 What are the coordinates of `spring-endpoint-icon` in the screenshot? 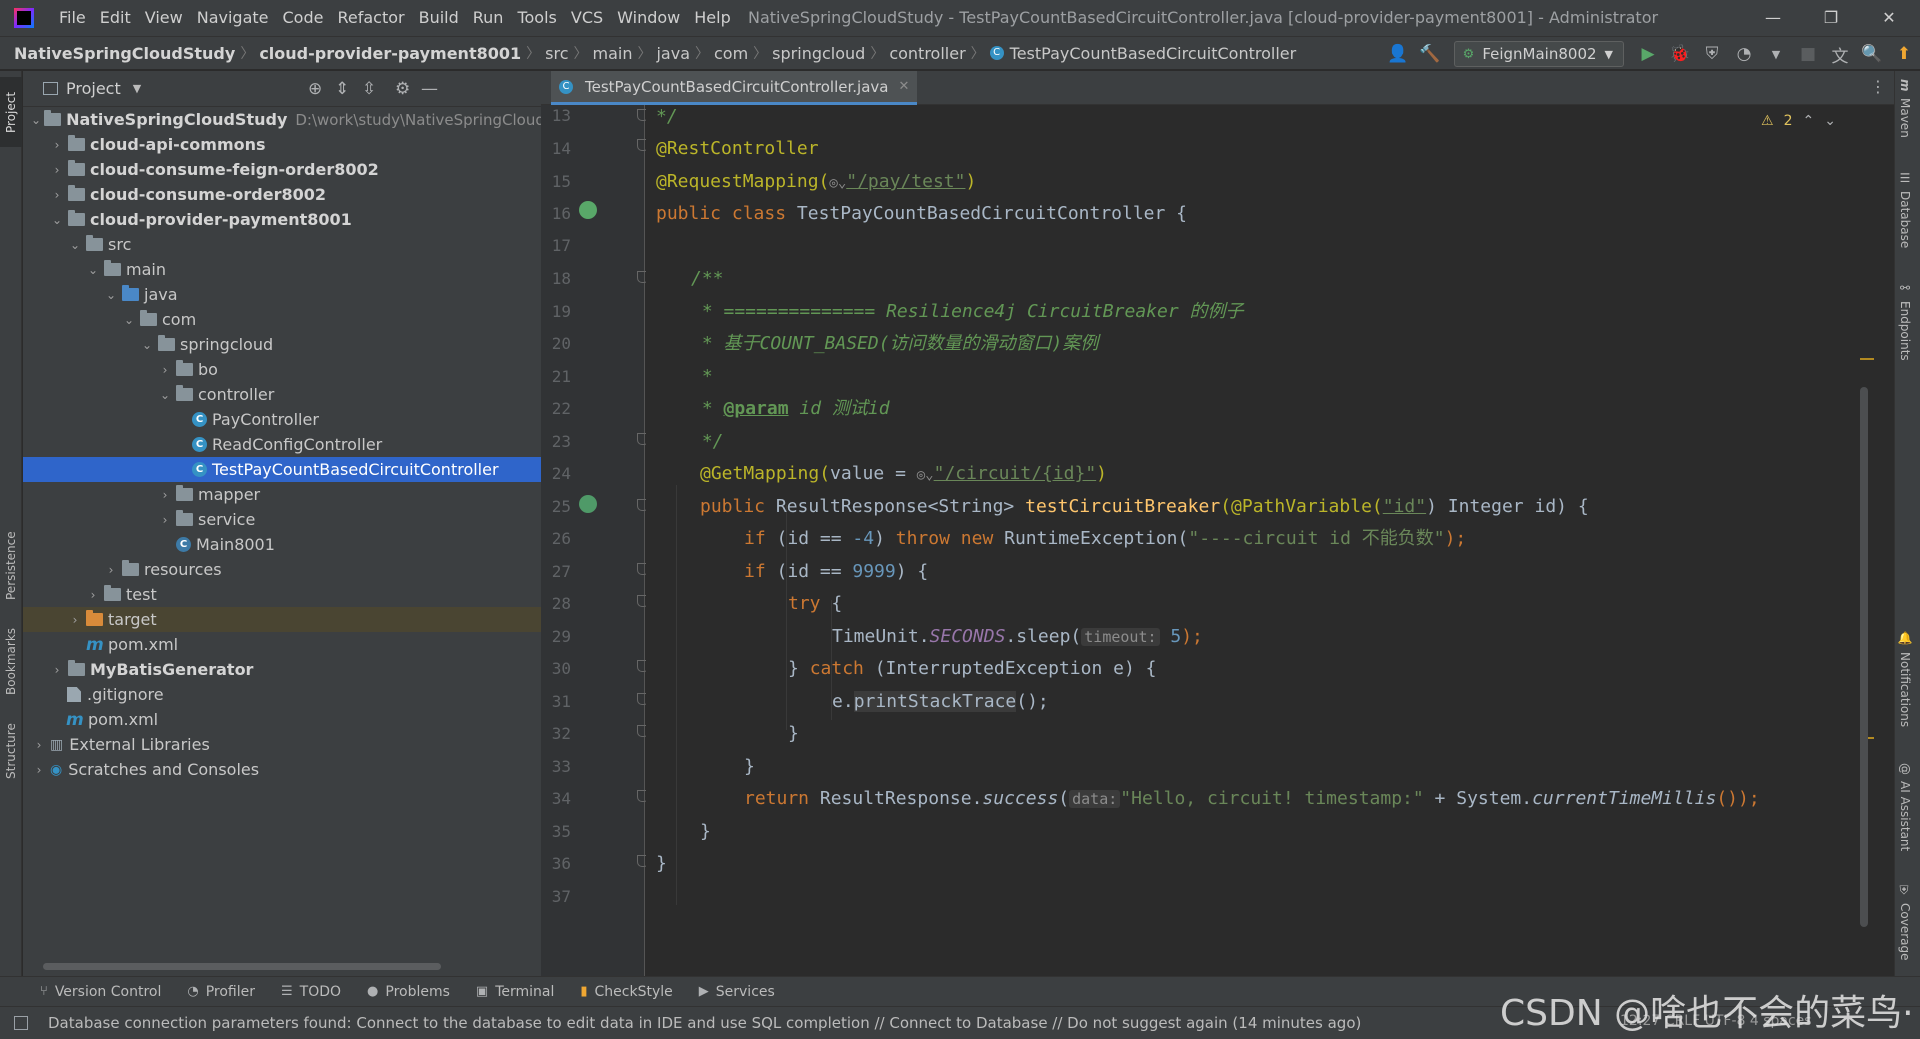 It's located at (588, 504).